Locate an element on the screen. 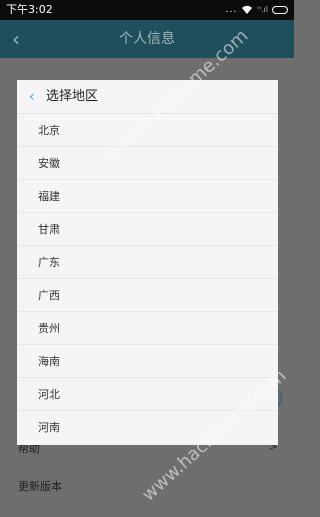 Image resolution: width=320 pixels, height=517 pixels. region-item-fujian: 福建 is located at coordinates (147, 196).